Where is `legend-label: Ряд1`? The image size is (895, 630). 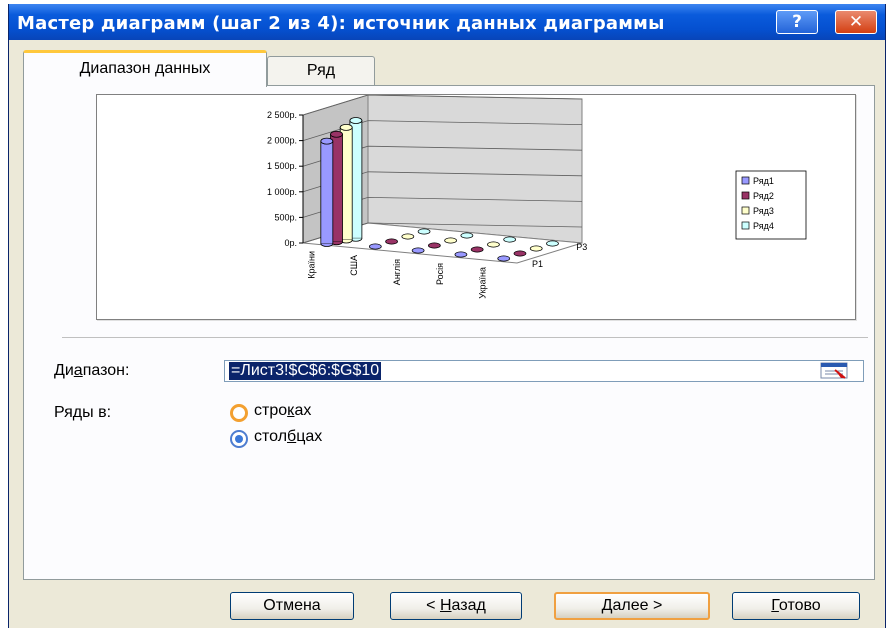 legend-label: Ряд1 is located at coordinates (763, 181).